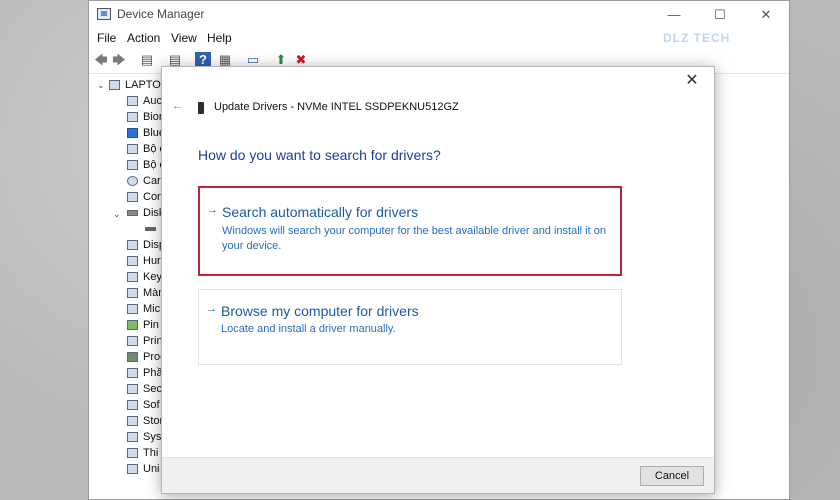  I want to click on back-arrow-icon: ←, so click(177, 106).